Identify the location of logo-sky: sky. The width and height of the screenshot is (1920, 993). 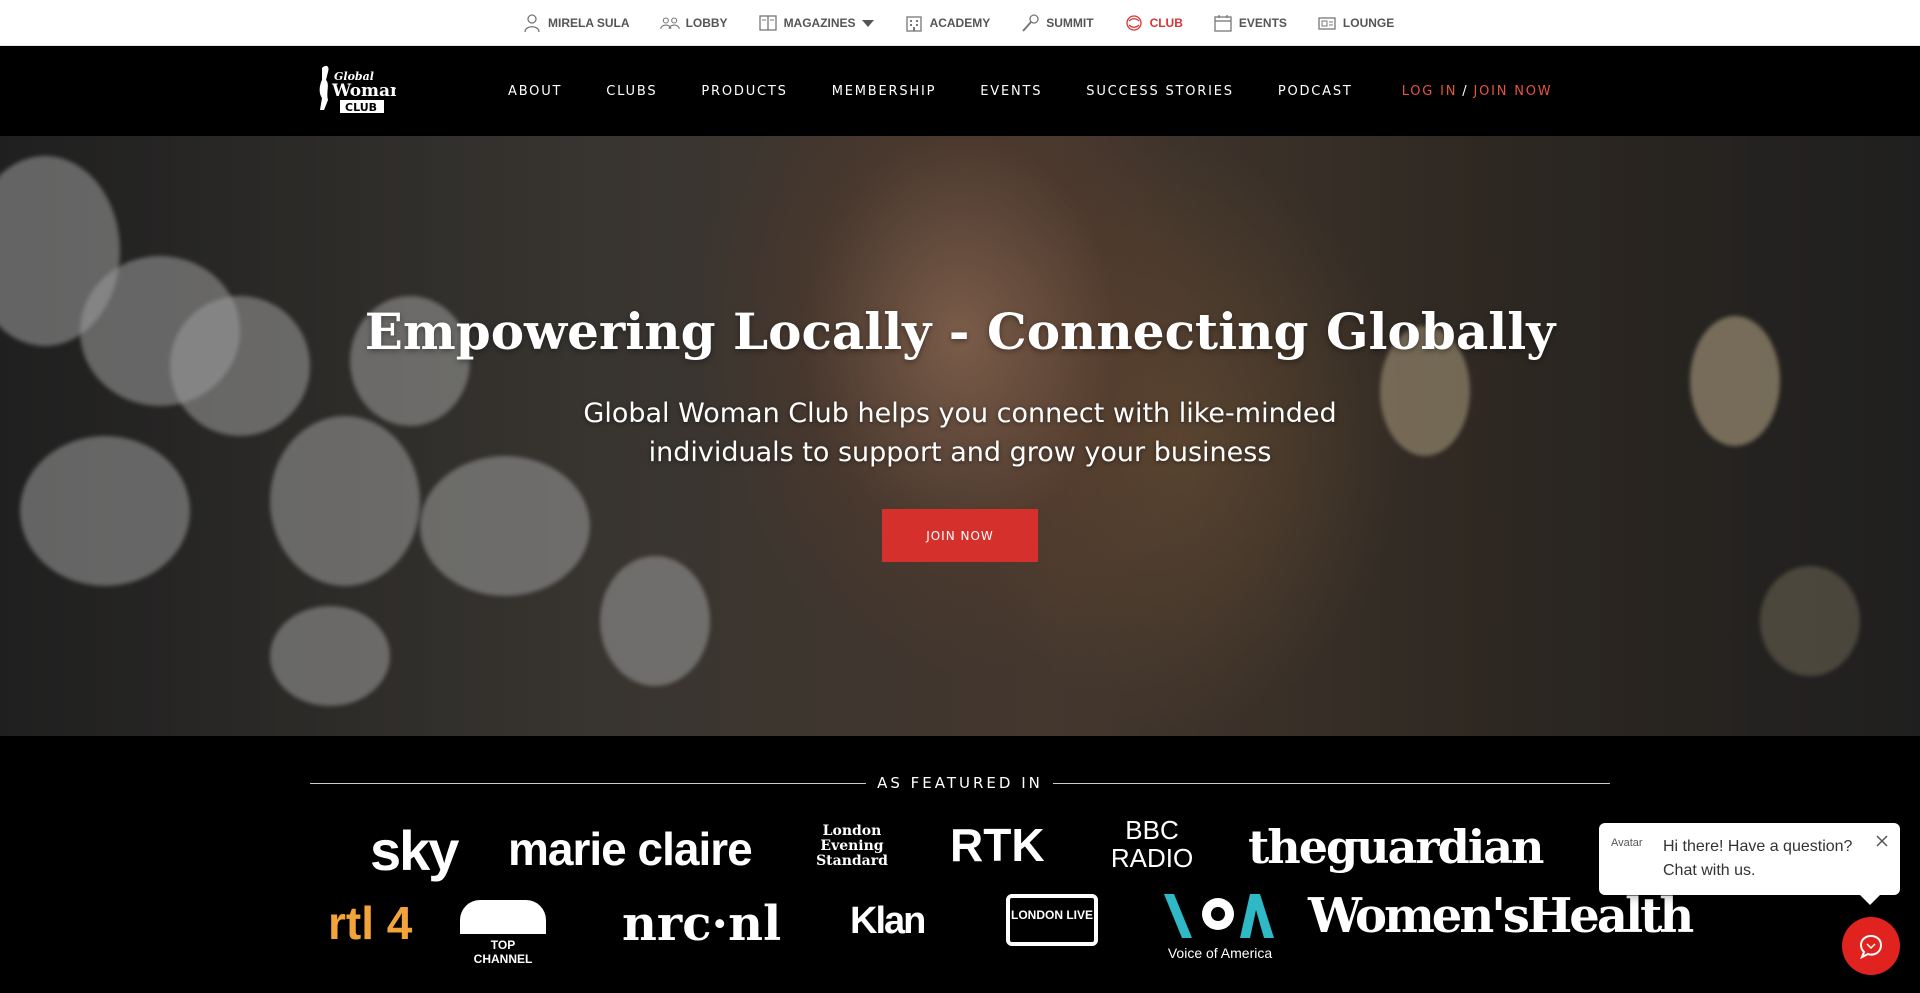
(414, 850).